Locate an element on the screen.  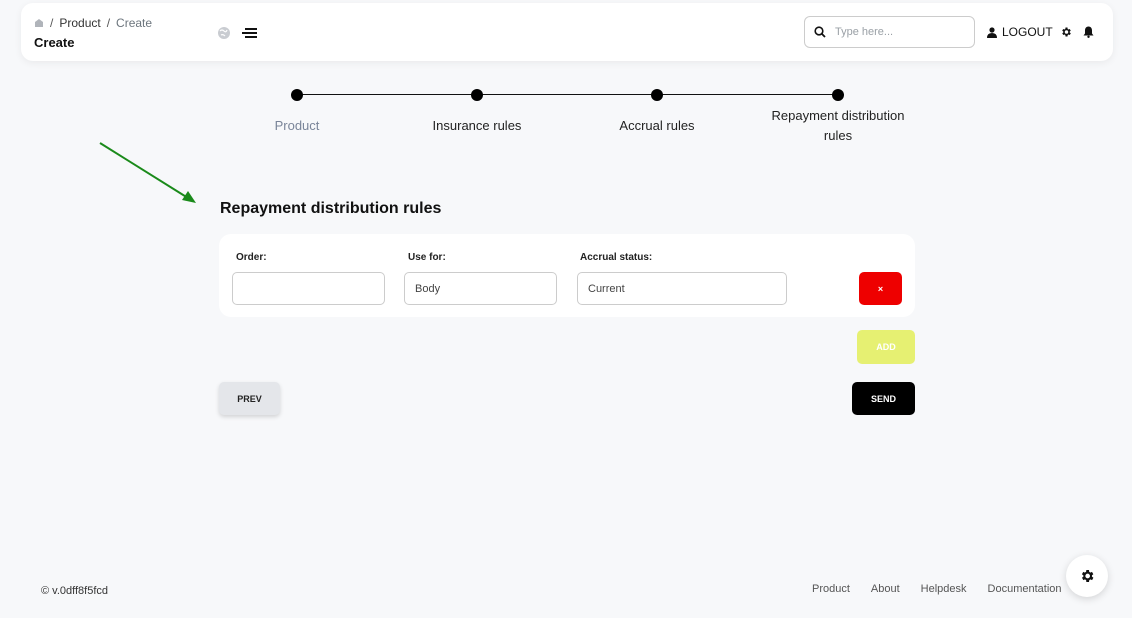
step-label-accrual: Accrual rules is located at coordinates (657, 126).